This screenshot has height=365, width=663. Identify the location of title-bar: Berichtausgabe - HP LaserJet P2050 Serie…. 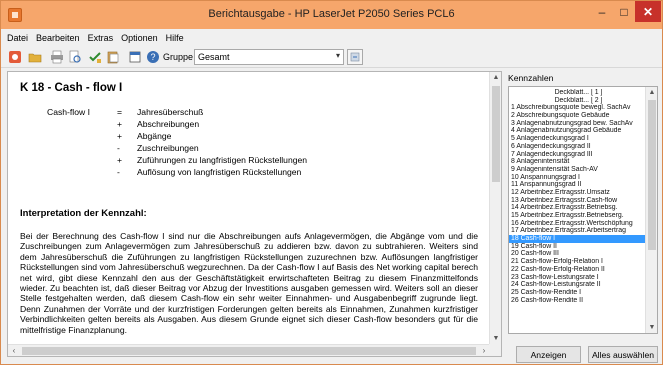
(331, 15).